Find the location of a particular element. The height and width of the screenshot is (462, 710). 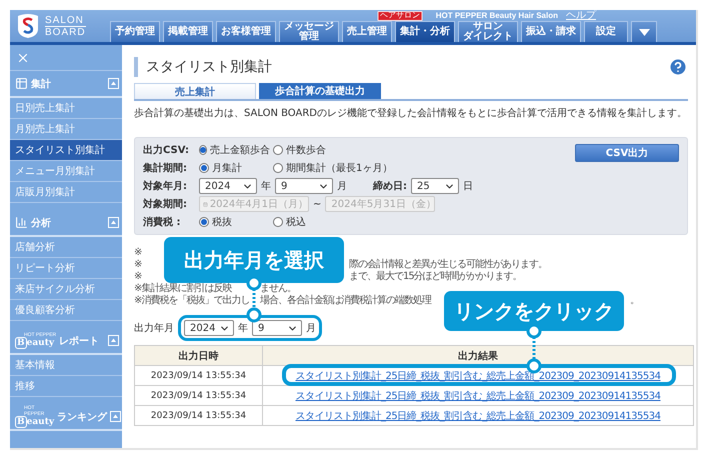

salon-badge: ヘアサロン is located at coordinates (399, 15).